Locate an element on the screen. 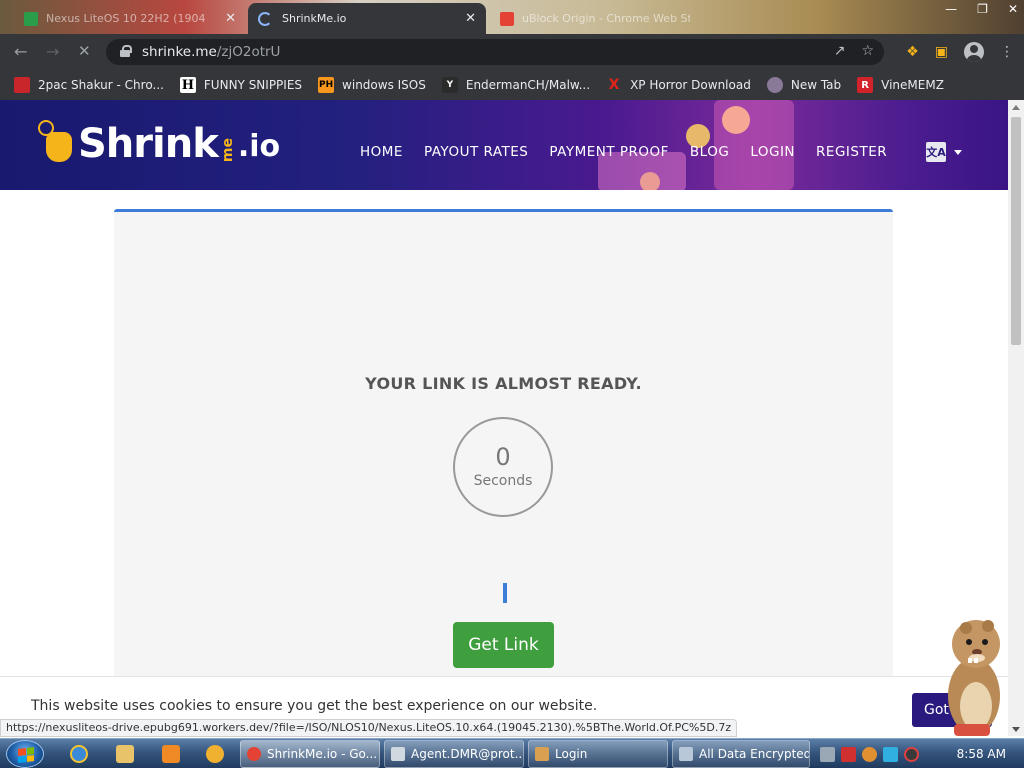  pointer-hand-icon is located at coordinates (57, 143).